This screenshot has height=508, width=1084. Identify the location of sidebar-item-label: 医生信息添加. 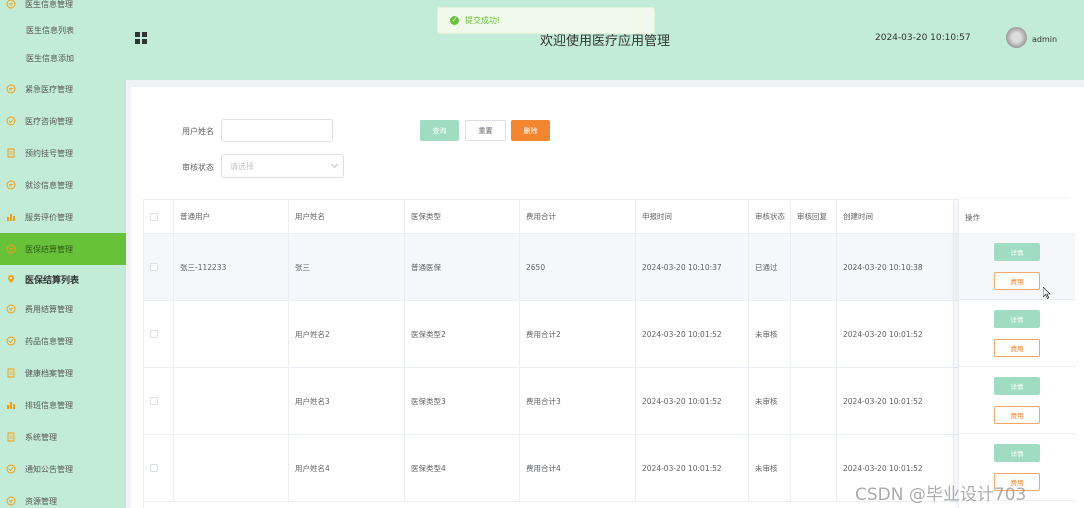
(50, 58).